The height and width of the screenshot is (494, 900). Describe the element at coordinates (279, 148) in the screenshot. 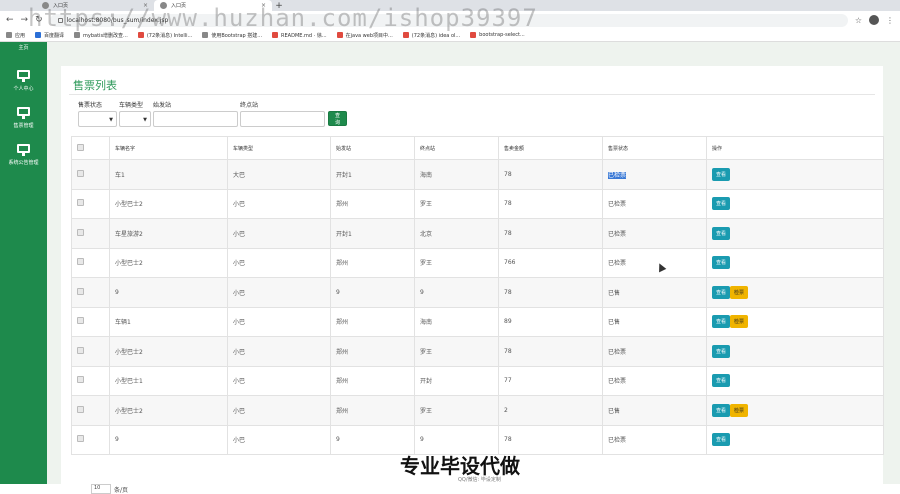

I see `header-vehicle-type: 车辆类型` at that location.